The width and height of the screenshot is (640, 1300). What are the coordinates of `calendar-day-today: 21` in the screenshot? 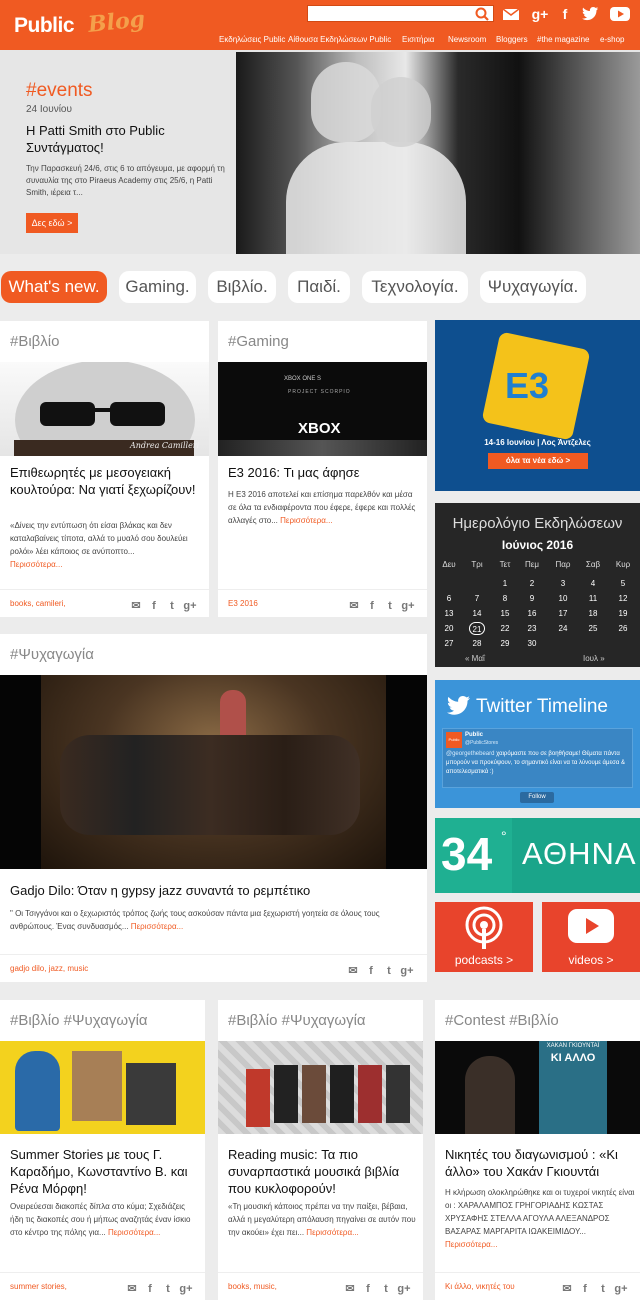 It's located at (477, 628).